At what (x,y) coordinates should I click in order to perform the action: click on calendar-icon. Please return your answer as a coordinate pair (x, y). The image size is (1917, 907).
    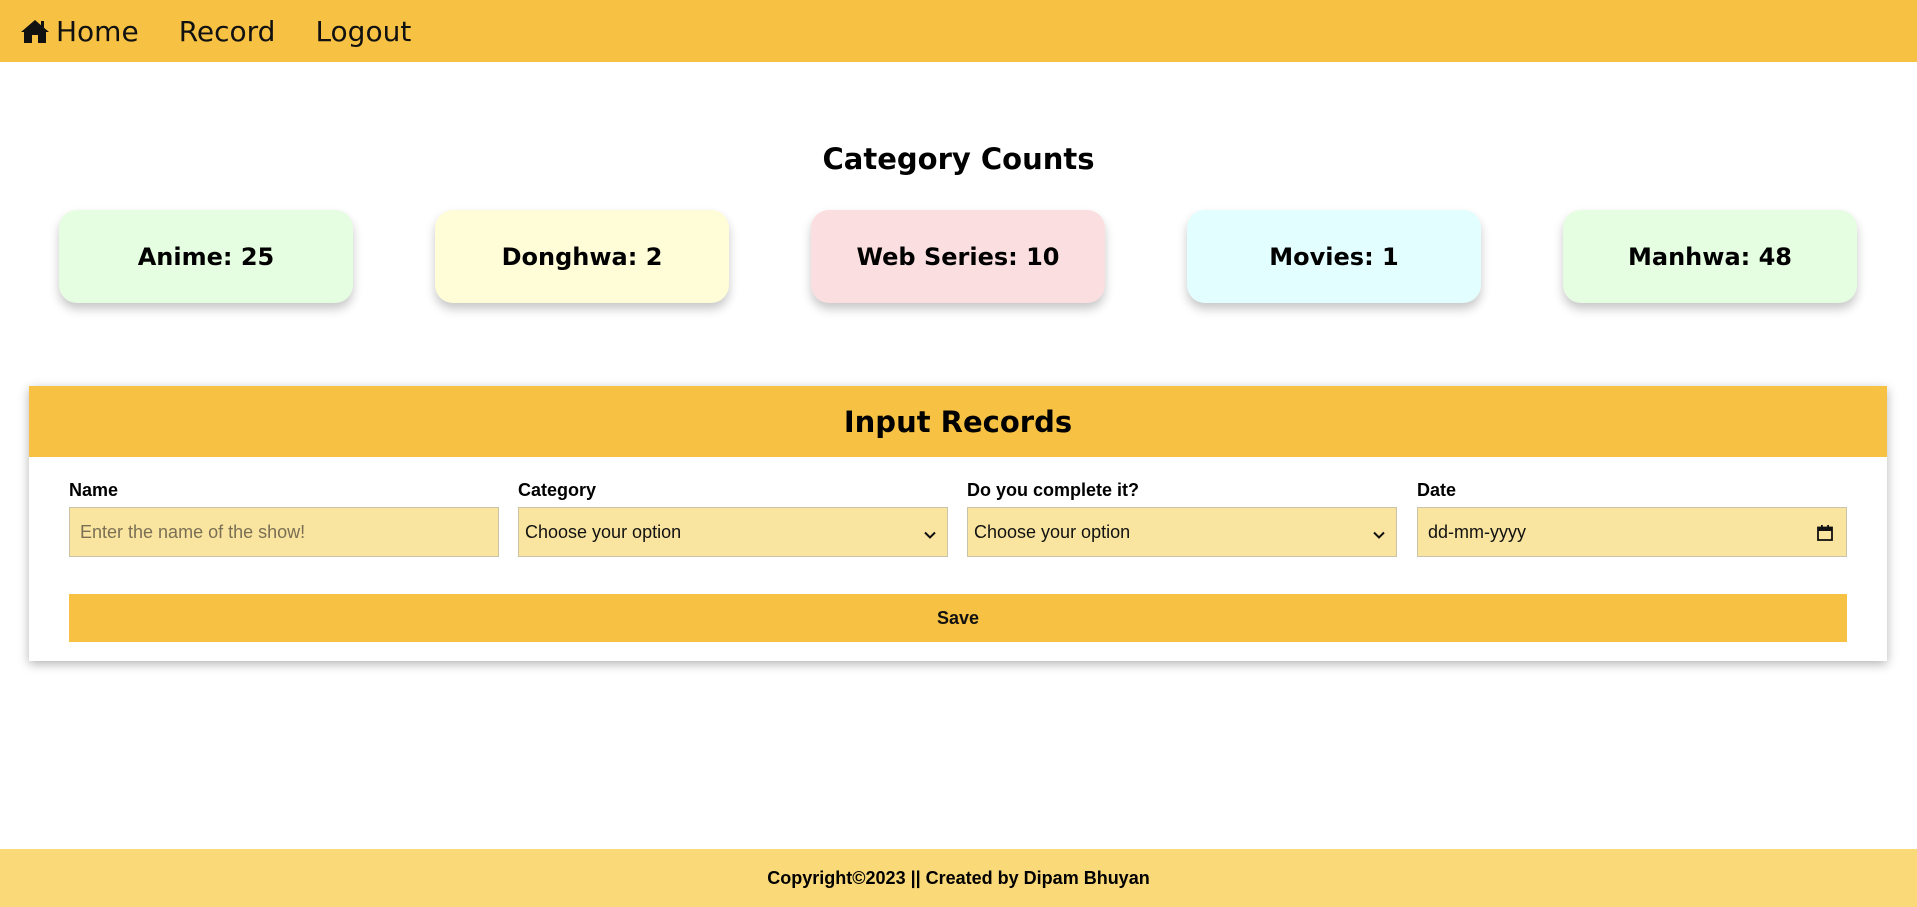
    Looking at the image, I should click on (1825, 533).